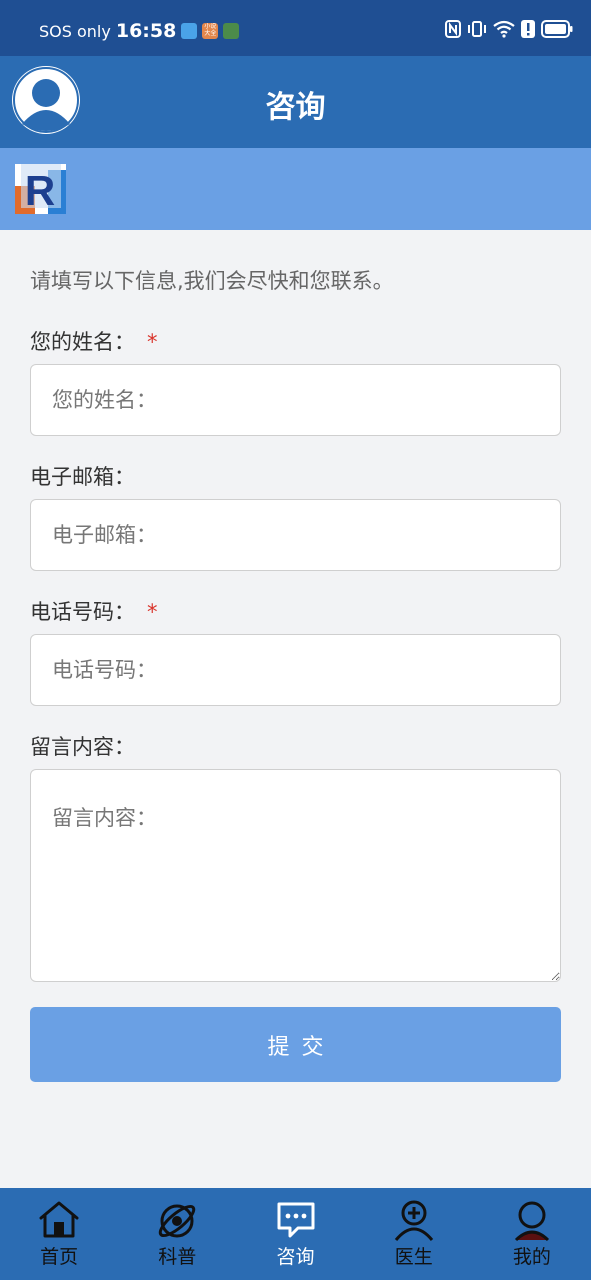  I want to click on profile-icon, so click(531, 1221).